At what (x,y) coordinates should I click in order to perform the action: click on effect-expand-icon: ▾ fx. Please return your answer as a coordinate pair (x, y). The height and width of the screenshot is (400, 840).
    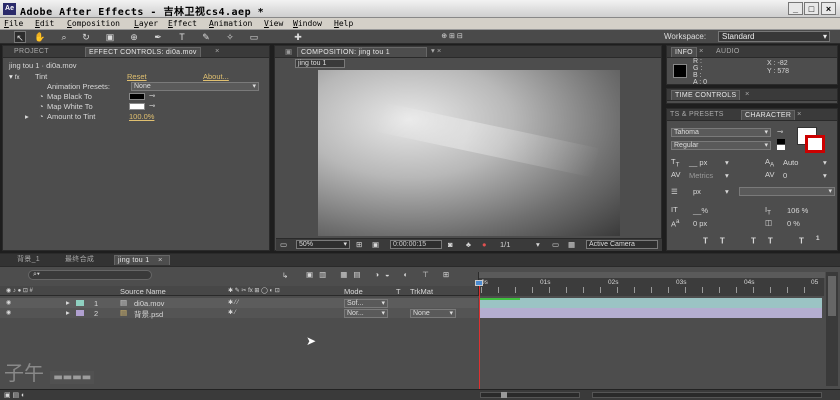
    Looking at the image, I should click on (14, 76).